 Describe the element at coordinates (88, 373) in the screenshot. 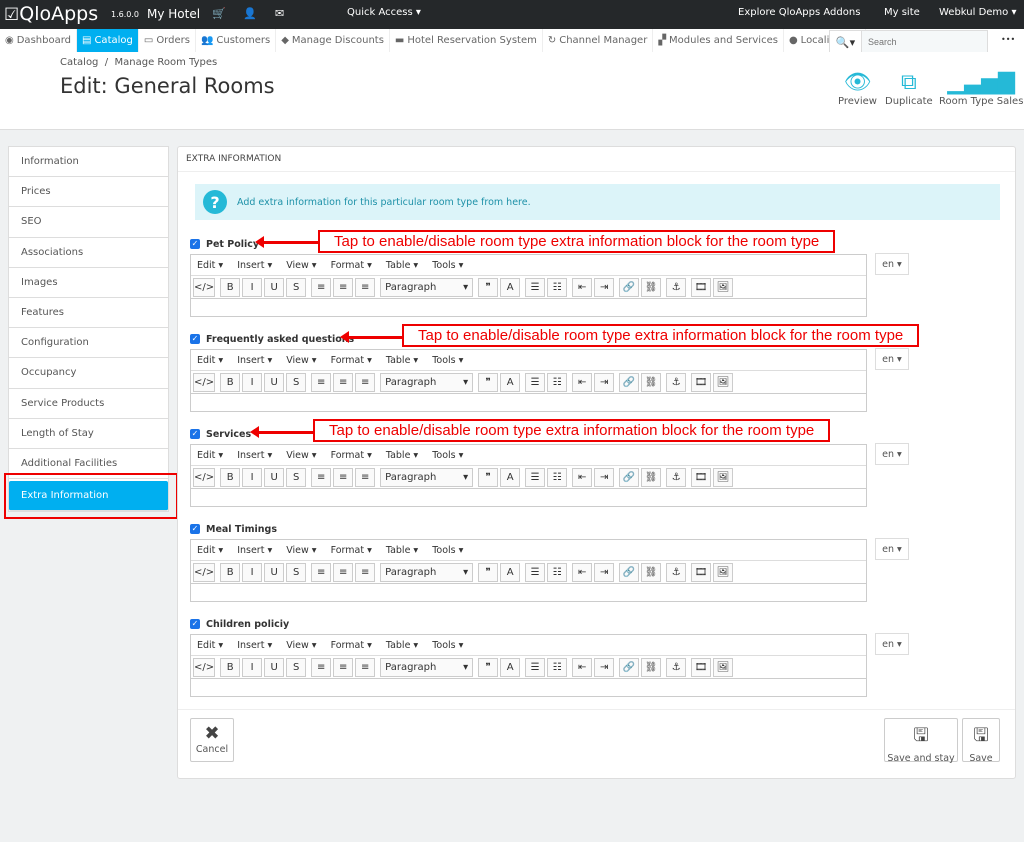

I see `sidebar-item-occupancy: Occupancy` at that location.